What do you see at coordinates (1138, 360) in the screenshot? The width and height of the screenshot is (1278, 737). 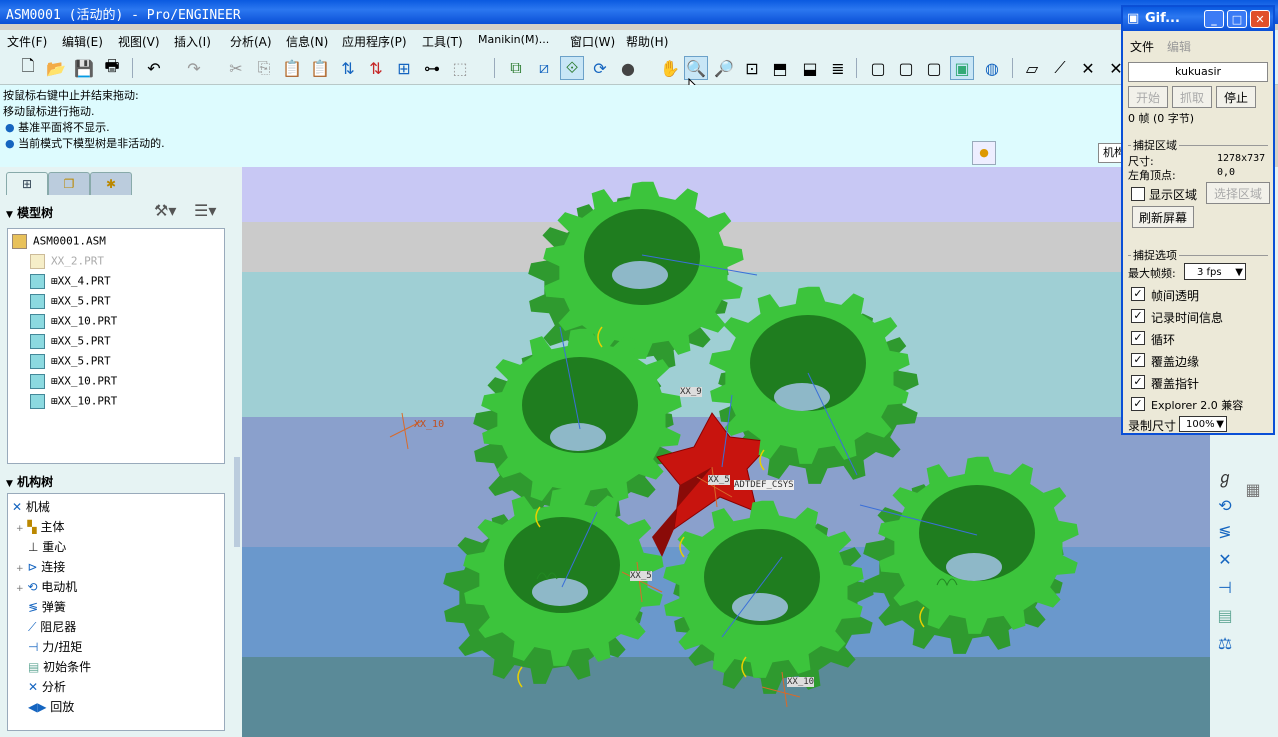 I see `cover-edges-checkbox: ✓` at bounding box center [1138, 360].